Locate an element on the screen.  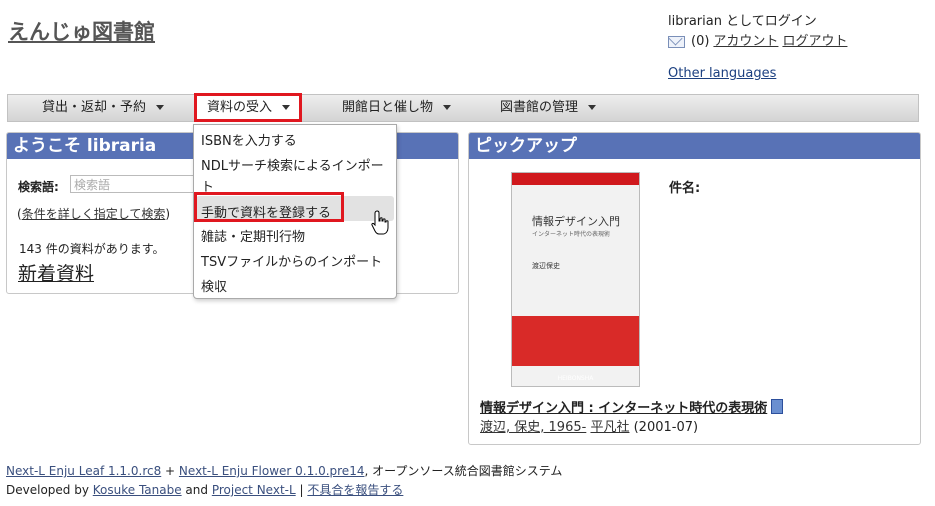
advanced-search: (条件を詳しく指定して検索) is located at coordinates (93, 213).